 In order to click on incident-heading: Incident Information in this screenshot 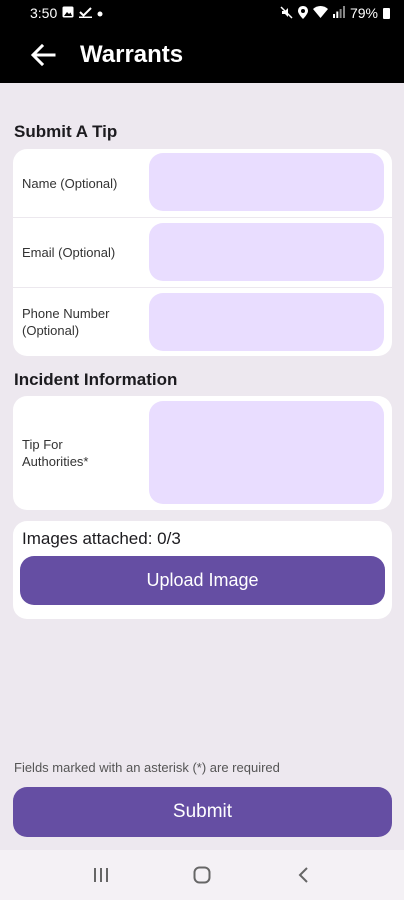, I will do `click(96, 379)`.